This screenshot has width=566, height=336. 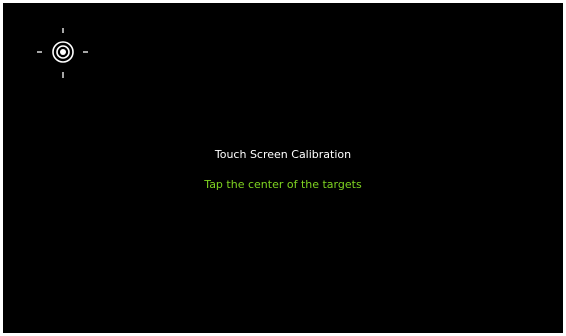 I want to click on calibration-instruction: Tap the center of the targets, so click(x=283, y=184).